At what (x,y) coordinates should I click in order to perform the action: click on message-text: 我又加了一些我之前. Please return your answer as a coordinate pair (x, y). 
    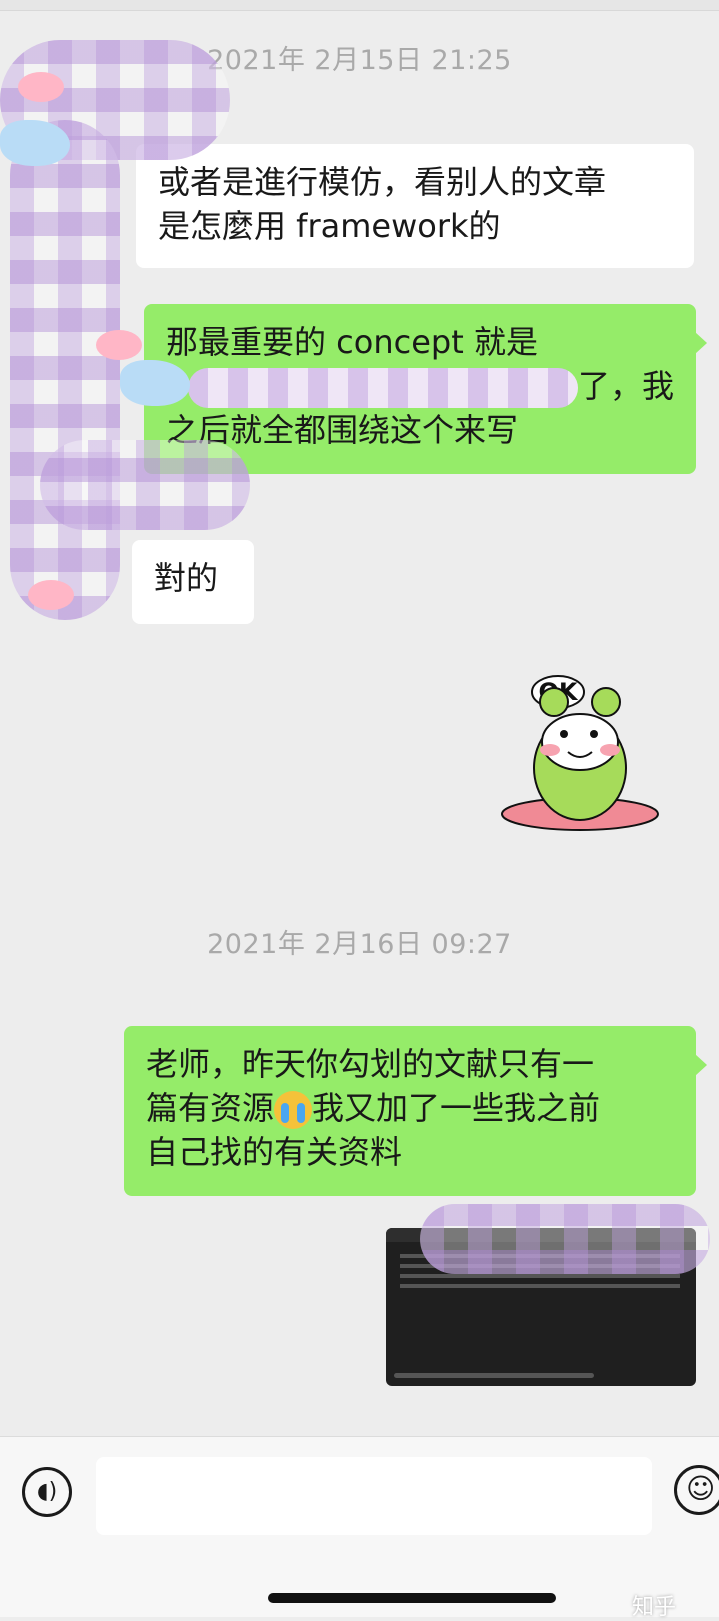
    Looking at the image, I should click on (456, 1108).